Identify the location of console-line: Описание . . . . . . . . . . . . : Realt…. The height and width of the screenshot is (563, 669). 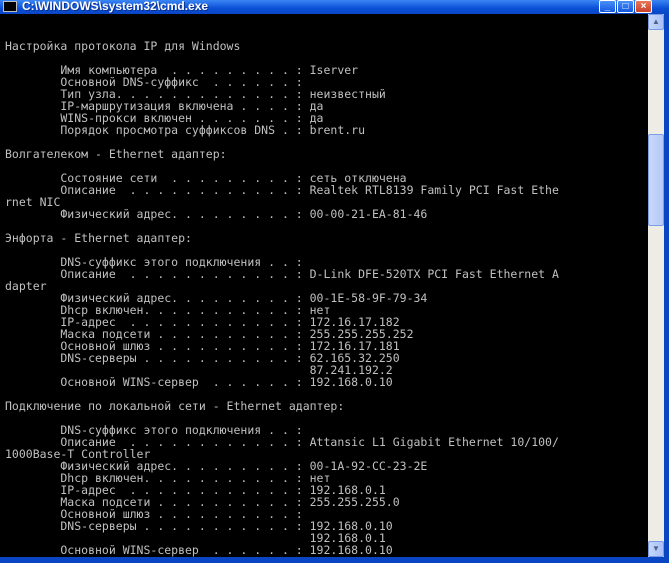
(282, 190).